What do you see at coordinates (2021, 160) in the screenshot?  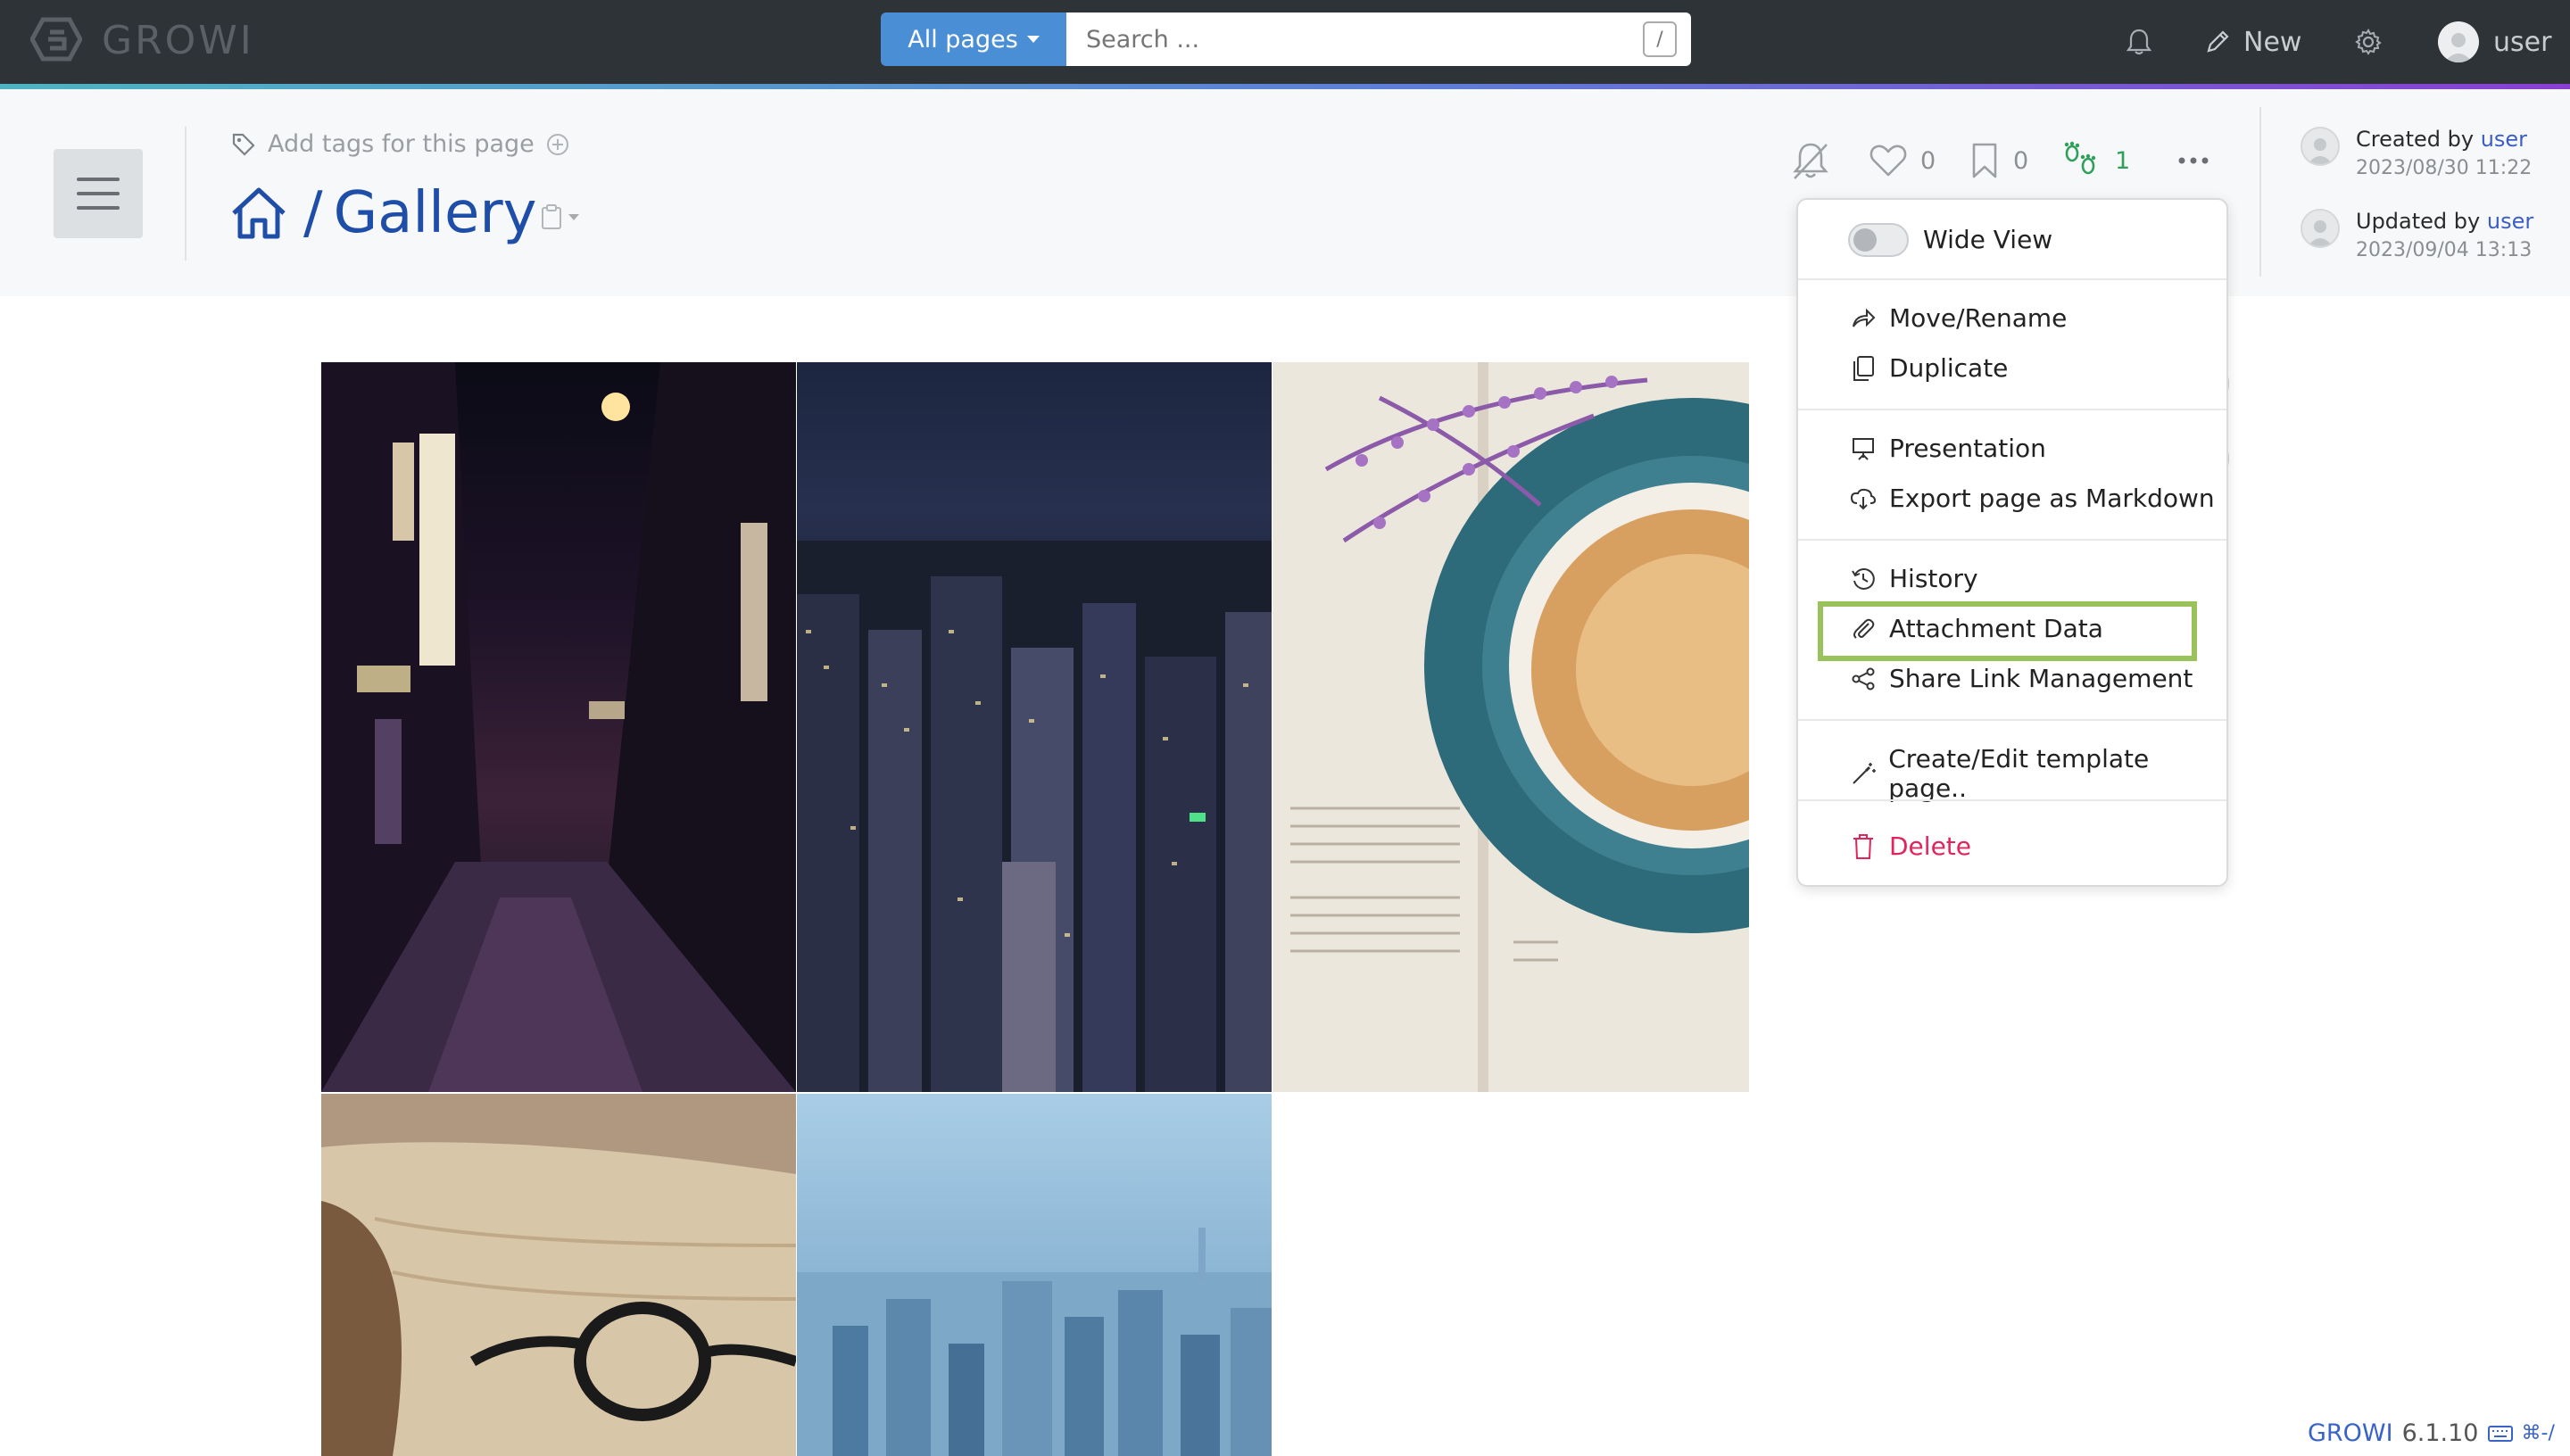 I see `bookmarks-count: 0` at bounding box center [2021, 160].